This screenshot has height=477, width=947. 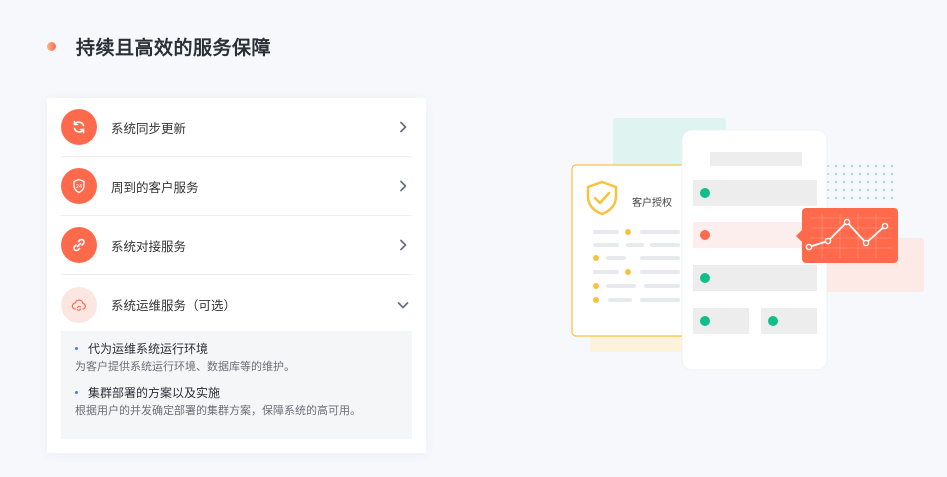 I want to click on service-item-label: 周到的客户服务, so click(x=155, y=187).